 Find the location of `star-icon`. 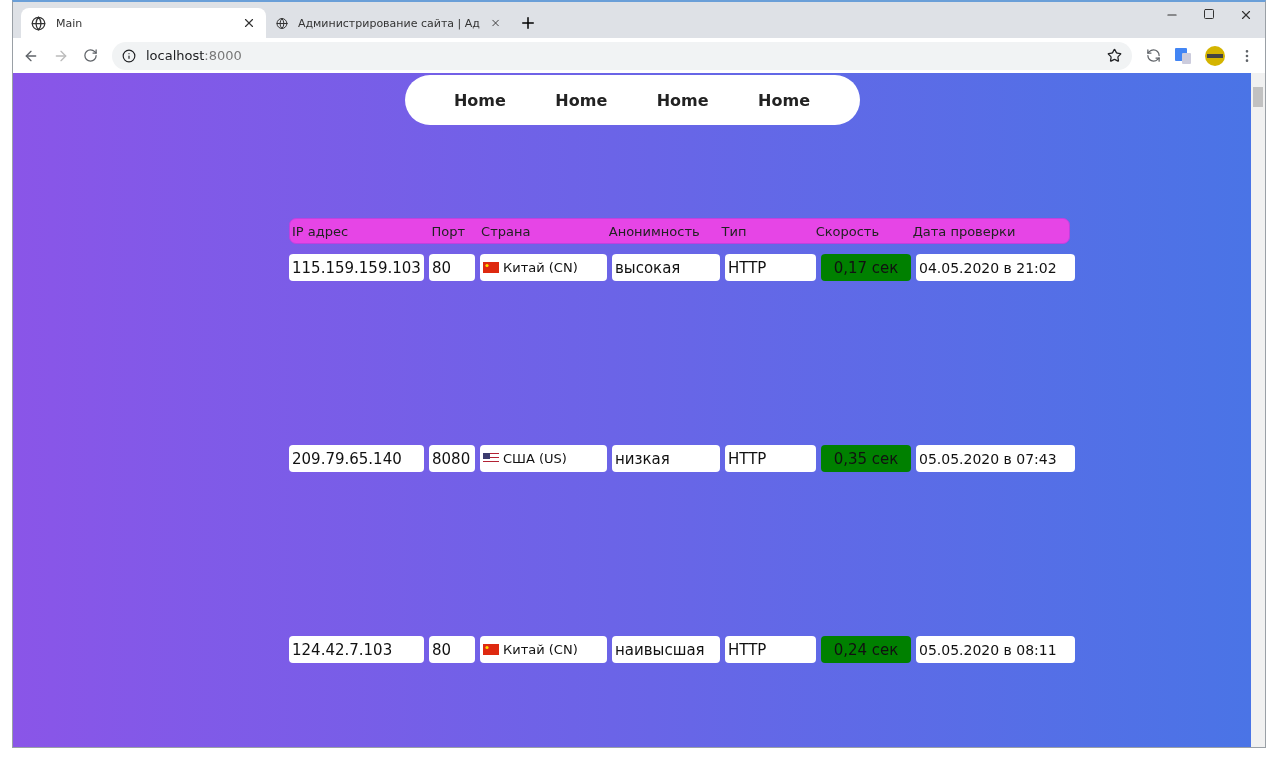

star-icon is located at coordinates (1114, 55).